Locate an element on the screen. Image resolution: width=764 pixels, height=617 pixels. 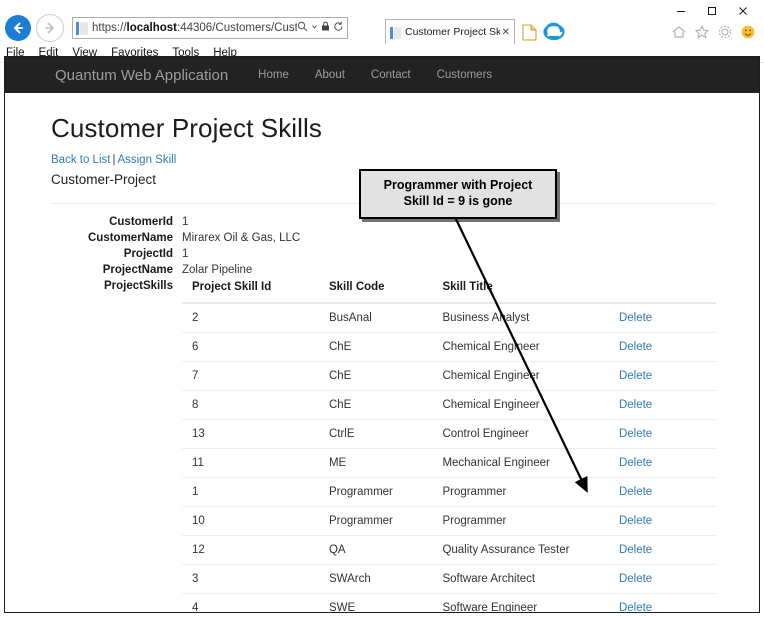
cell-project-skill-id: 1 is located at coordinates (255, 492).